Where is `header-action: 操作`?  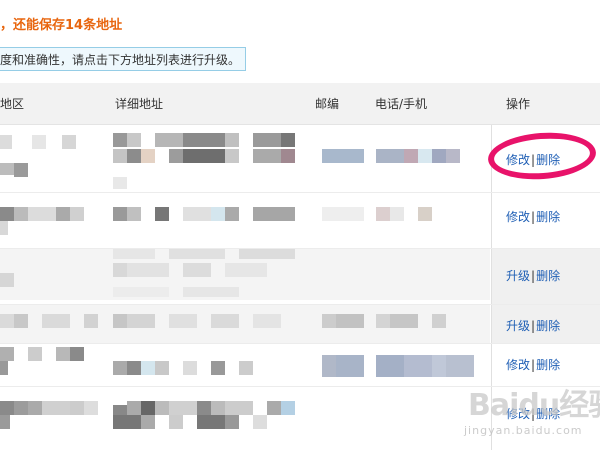 header-action: 操作 is located at coordinates (518, 104).